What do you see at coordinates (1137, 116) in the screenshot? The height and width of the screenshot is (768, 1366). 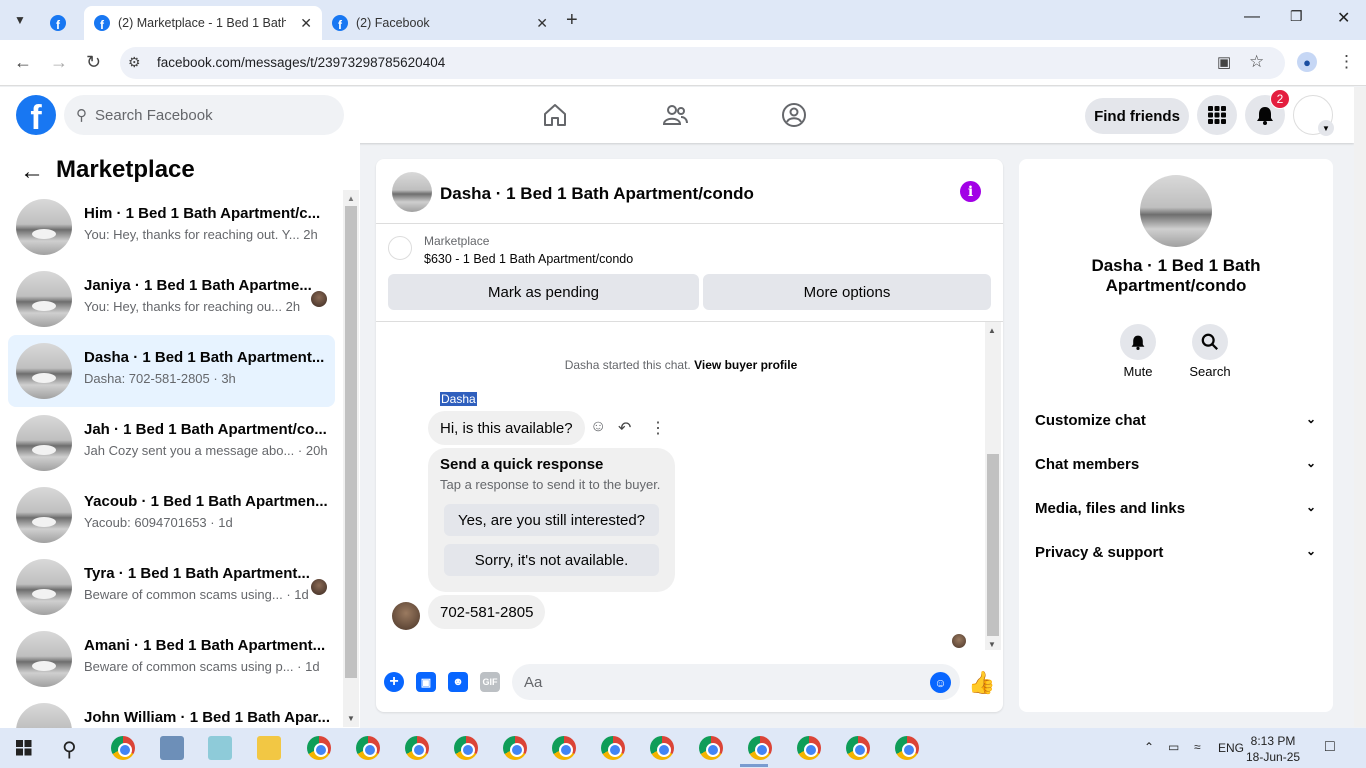 I see `find-friends-button: Find friends` at bounding box center [1137, 116].